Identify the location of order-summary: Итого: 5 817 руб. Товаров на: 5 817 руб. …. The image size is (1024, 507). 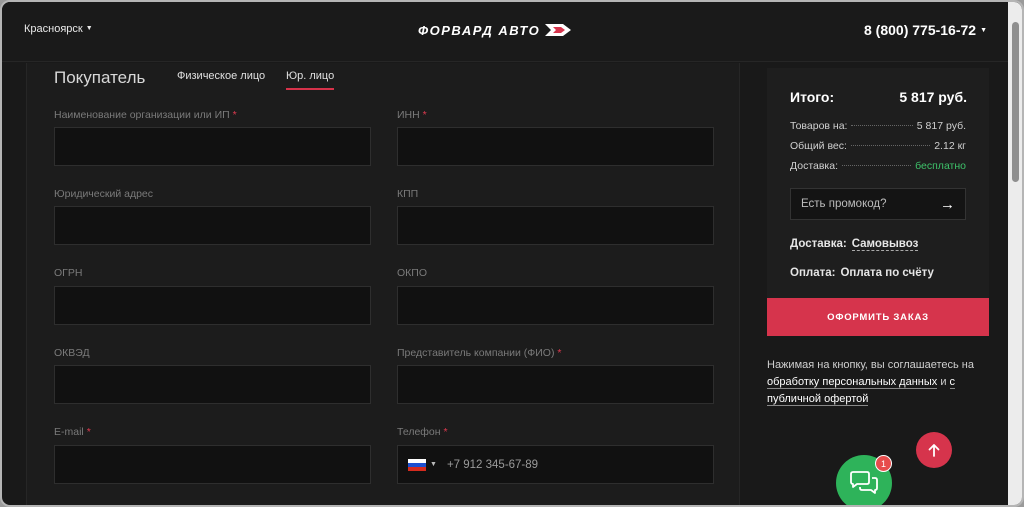
(878, 183).